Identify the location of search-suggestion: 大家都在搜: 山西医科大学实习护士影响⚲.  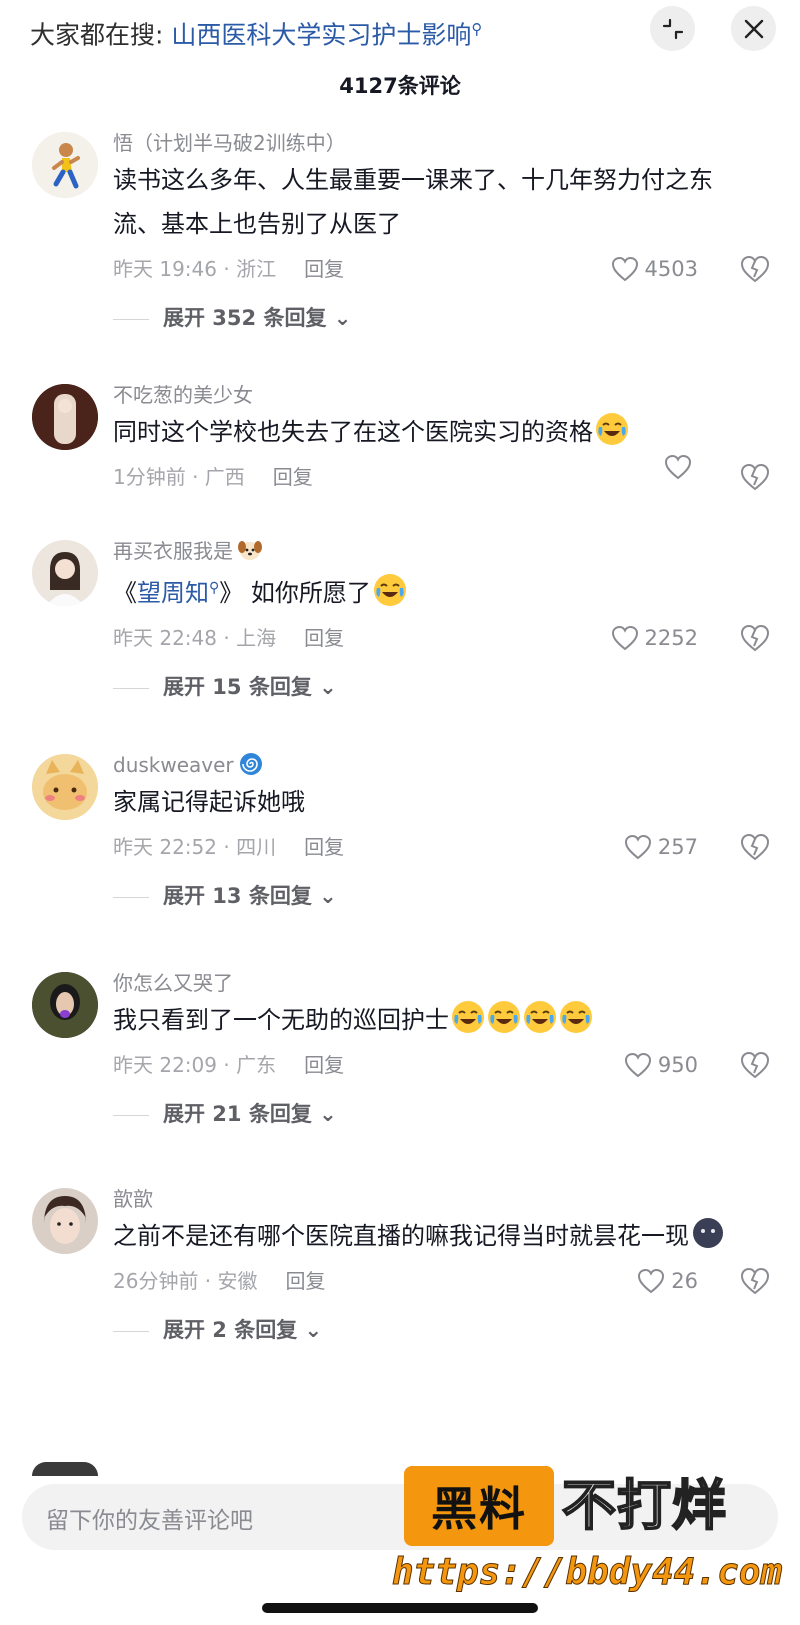
(256, 32).